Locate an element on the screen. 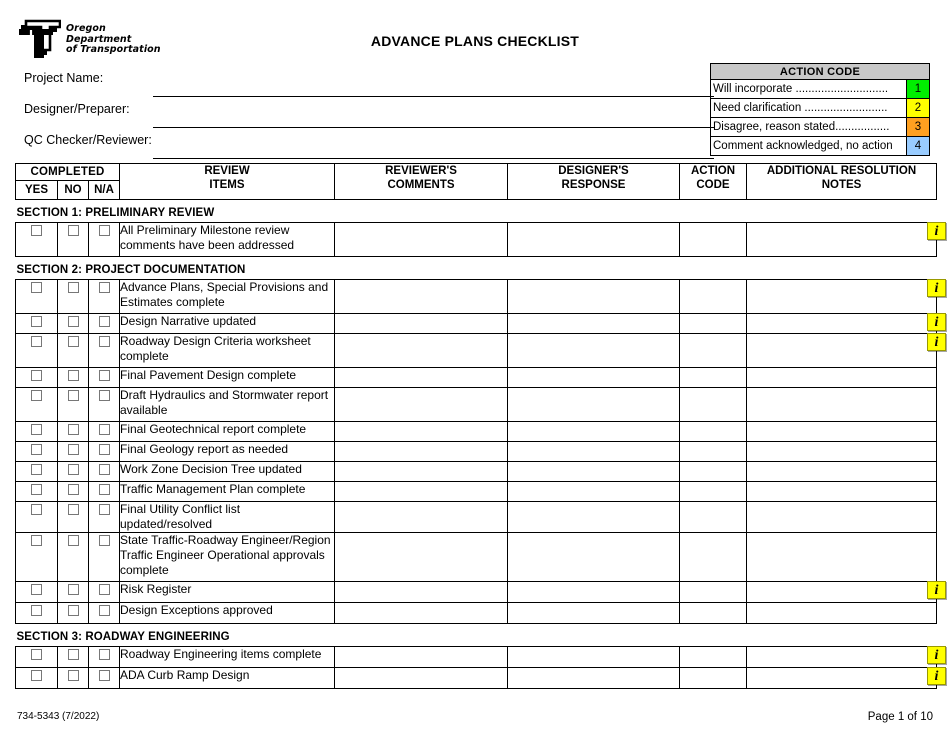  project-name-input is located at coordinates (433, 96).